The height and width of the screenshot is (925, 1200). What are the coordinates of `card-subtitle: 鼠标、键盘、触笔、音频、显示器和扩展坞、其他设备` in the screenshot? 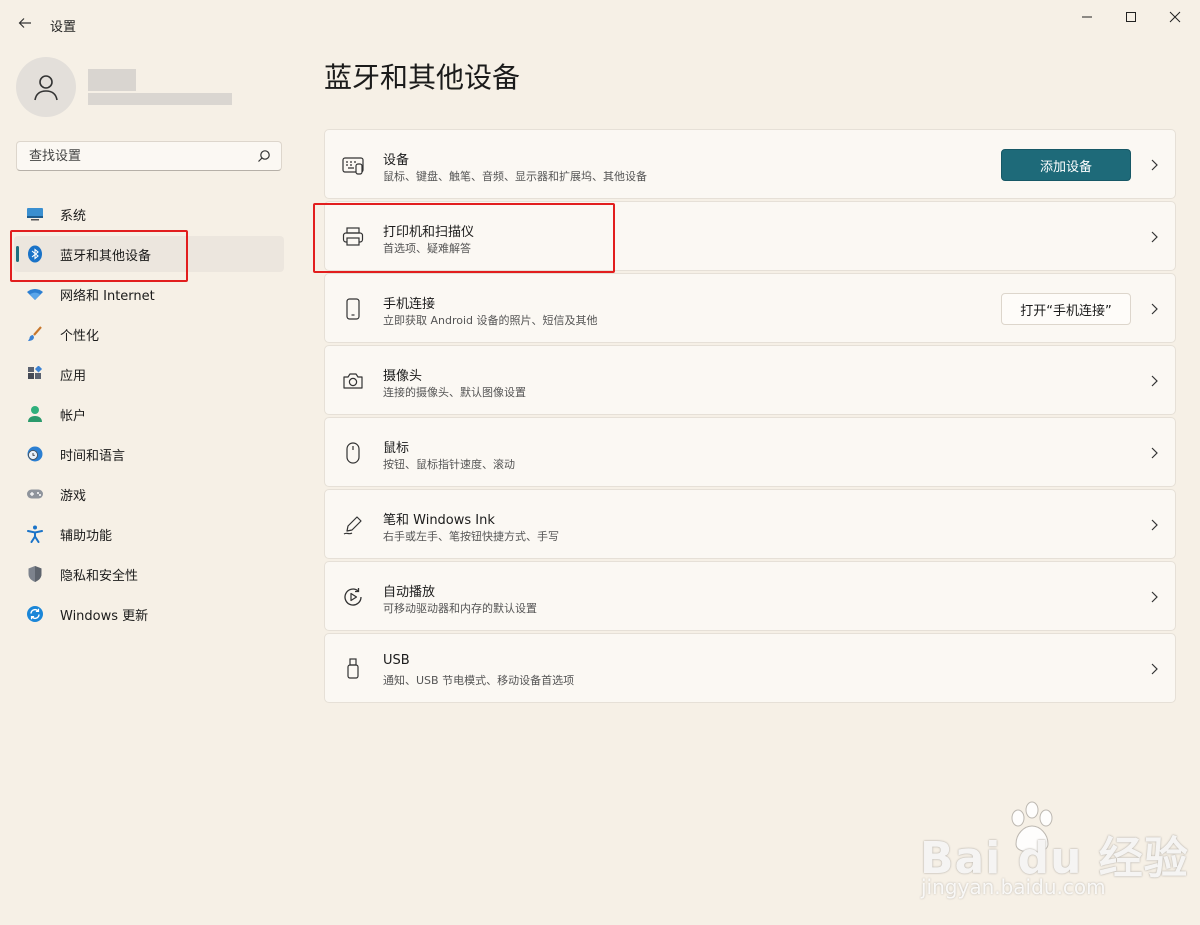 It's located at (515, 176).